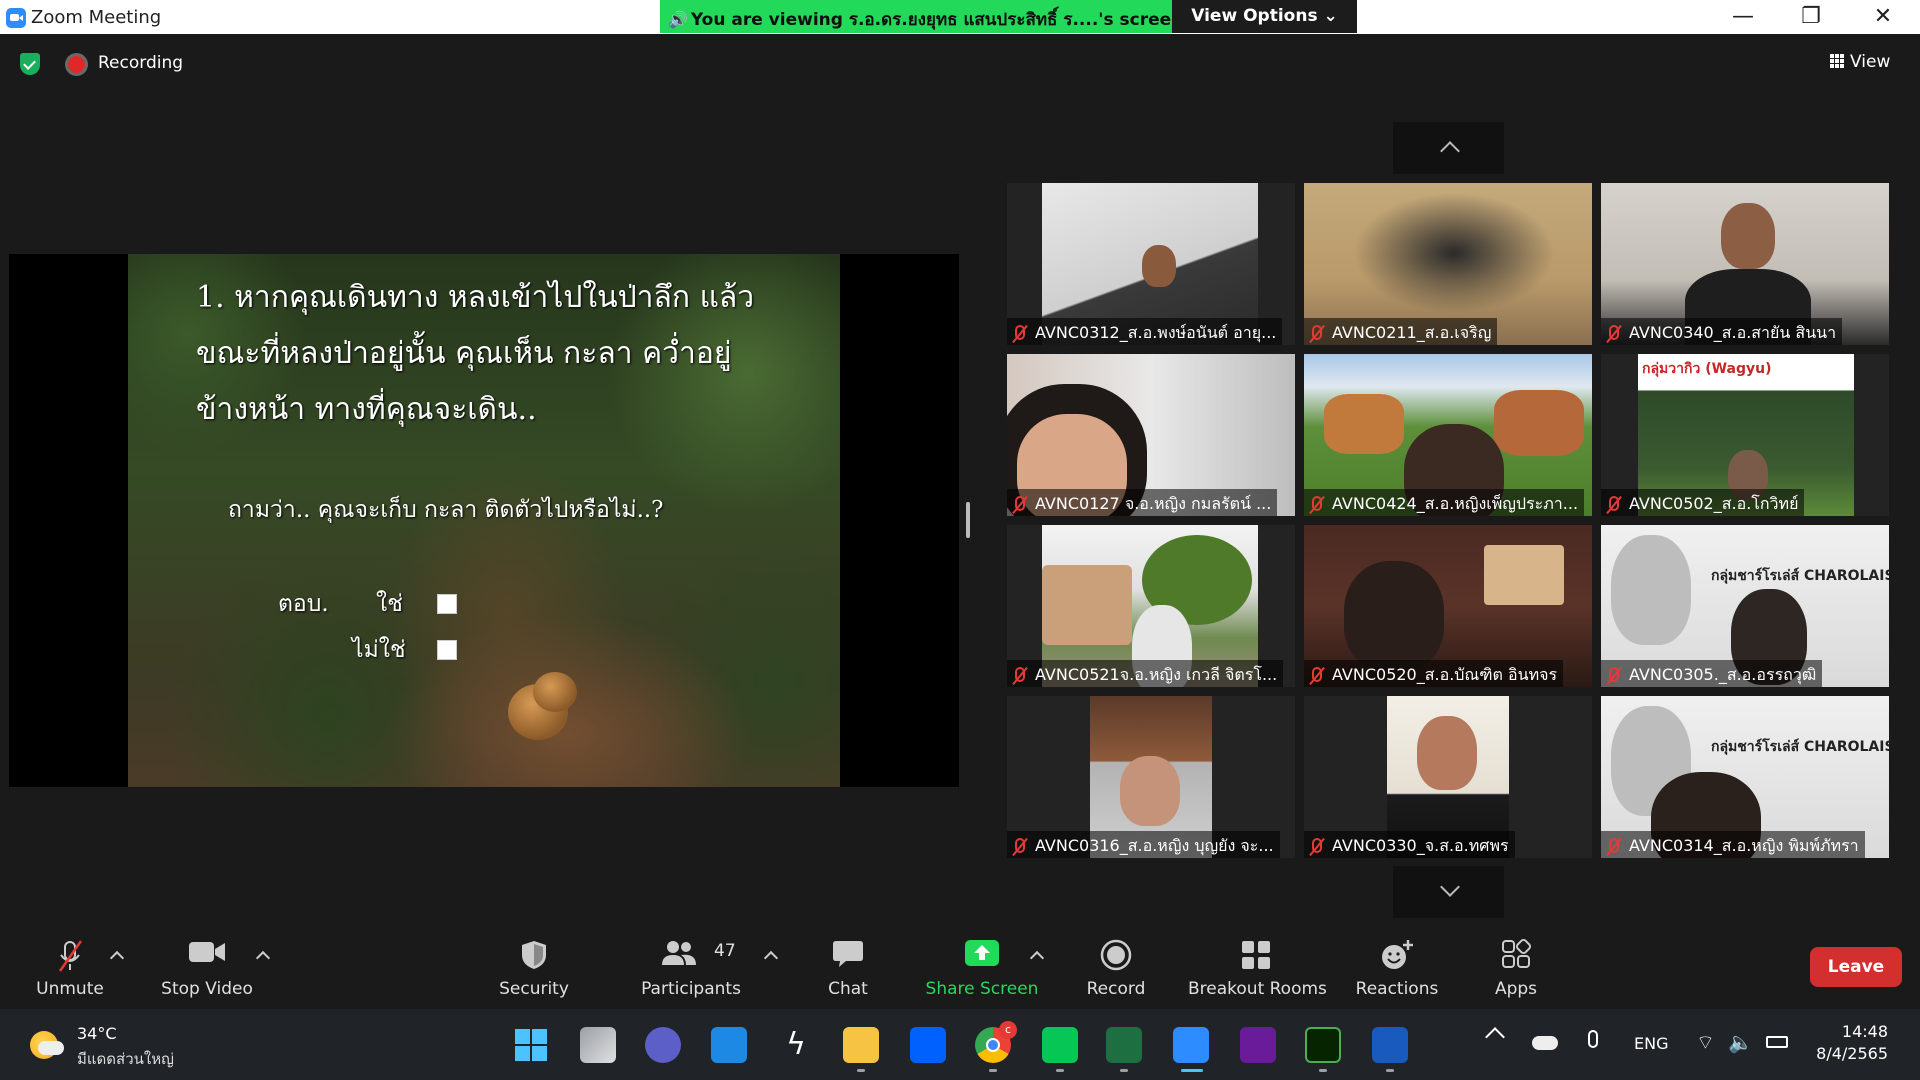 This screenshot has width=1920, height=1080. I want to click on dreamweaver-icon, so click(1323, 1045).